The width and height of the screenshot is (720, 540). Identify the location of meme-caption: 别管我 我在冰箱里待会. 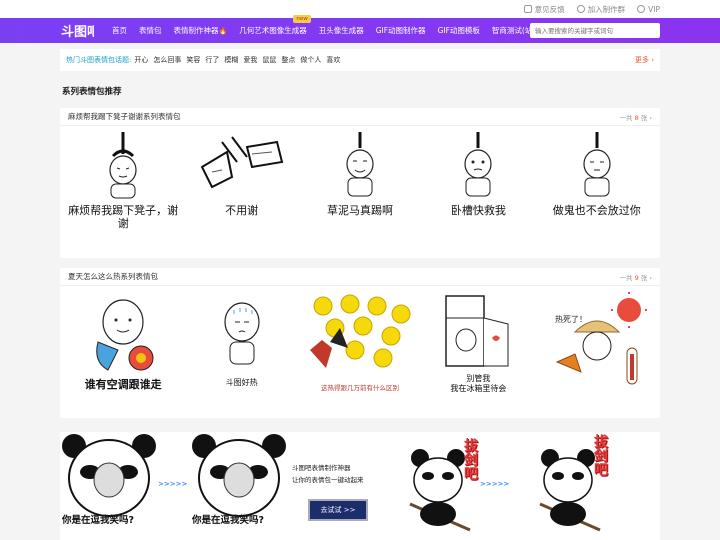
(478, 383).